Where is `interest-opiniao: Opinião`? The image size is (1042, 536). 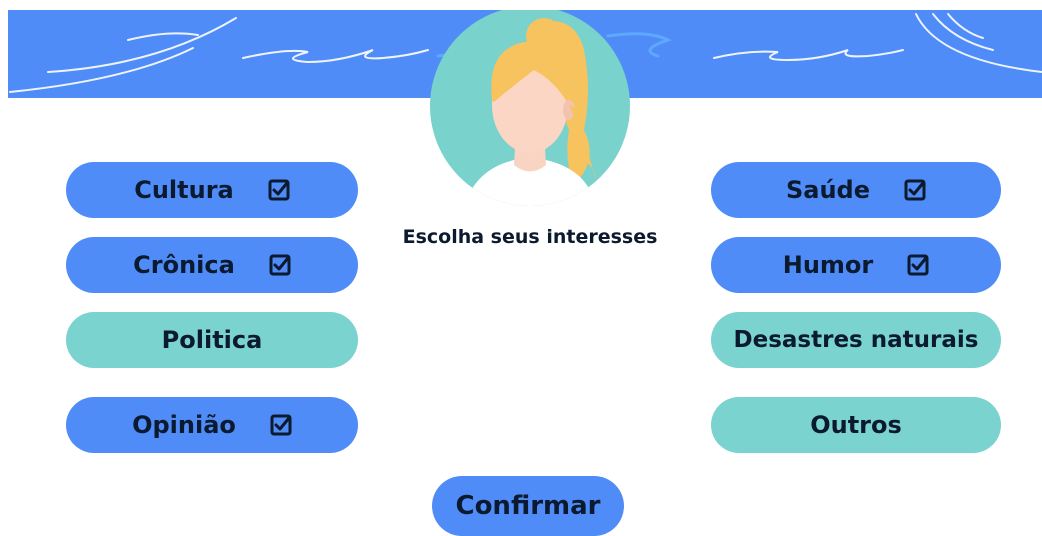 interest-opiniao: Opinião is located at coordinates (212, 425).